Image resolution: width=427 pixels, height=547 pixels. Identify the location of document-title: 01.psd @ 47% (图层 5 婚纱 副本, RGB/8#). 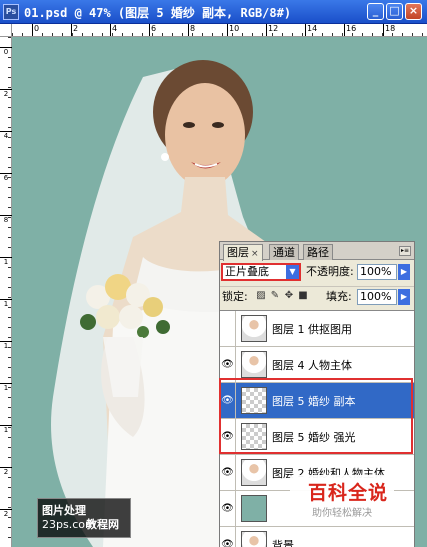
(158, 13).